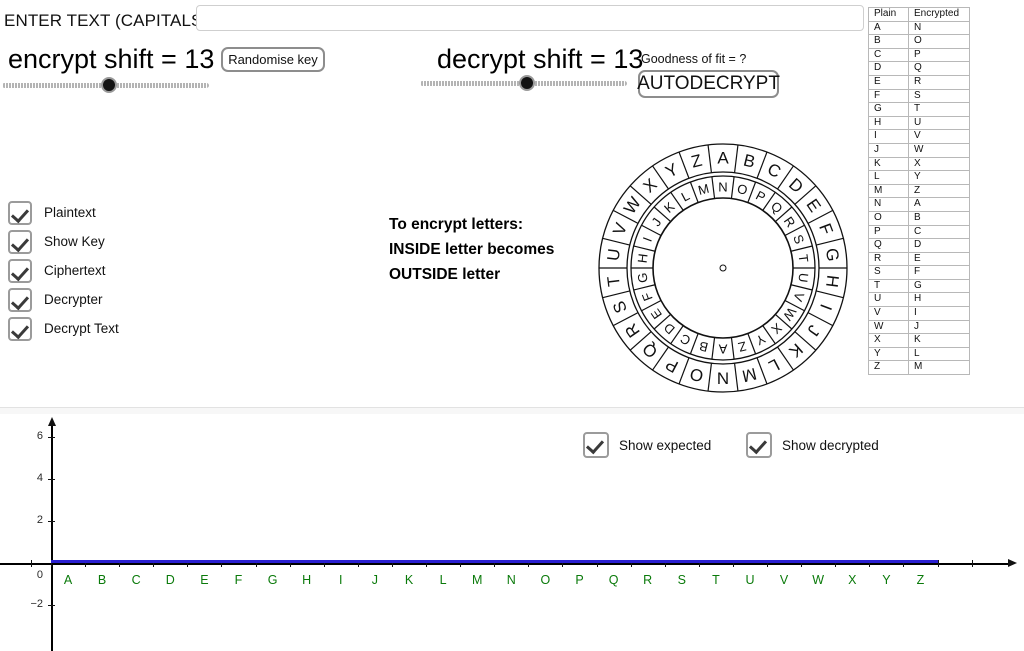 Image resolution: width=1024 pixels, height=651 pixels. Describe the element at coordinates (750, 161) in the screenshot. I see `wheel-outer-letter: B` at that location.